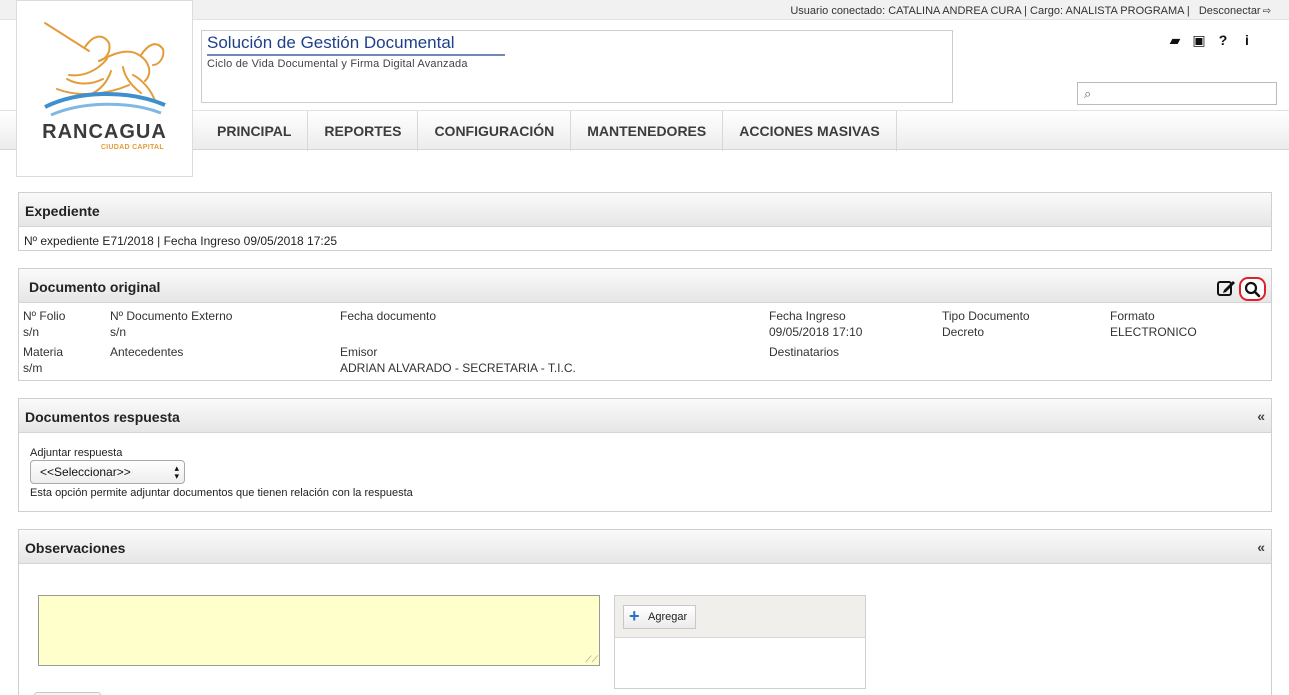 The image size is (1289, 695). I want to click on destinatarios-field: Destinatarios, so click(804, 352).